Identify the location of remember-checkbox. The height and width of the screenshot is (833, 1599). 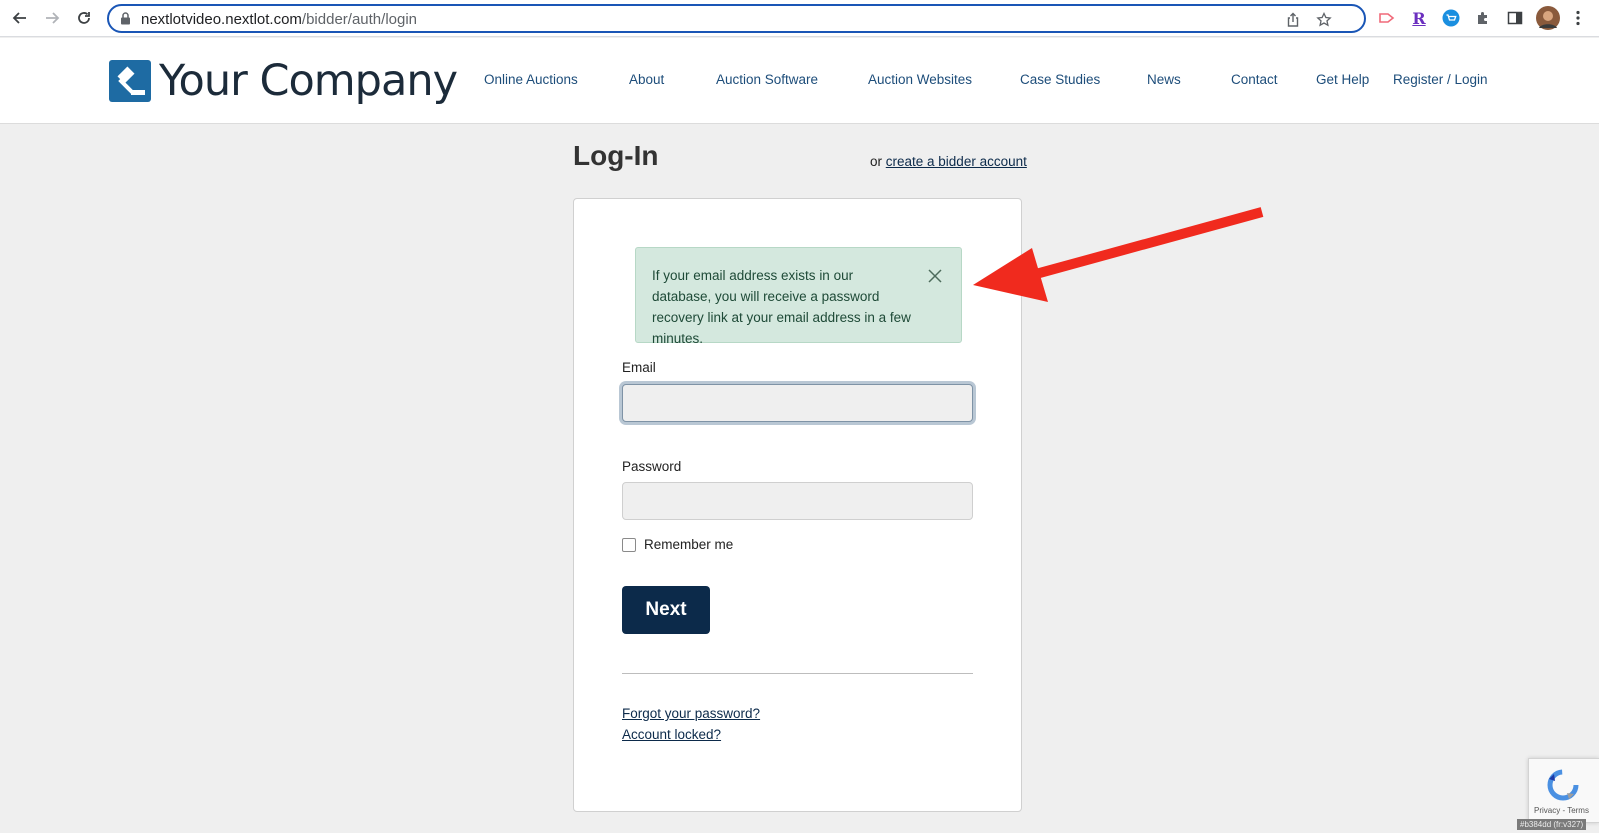
(629, 544).